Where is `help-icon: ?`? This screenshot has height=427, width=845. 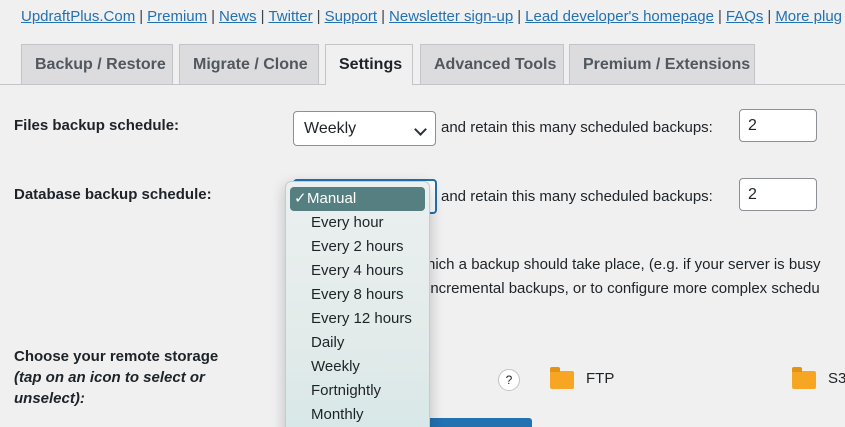
help-icon: ? is located at coordinates (509, 380).